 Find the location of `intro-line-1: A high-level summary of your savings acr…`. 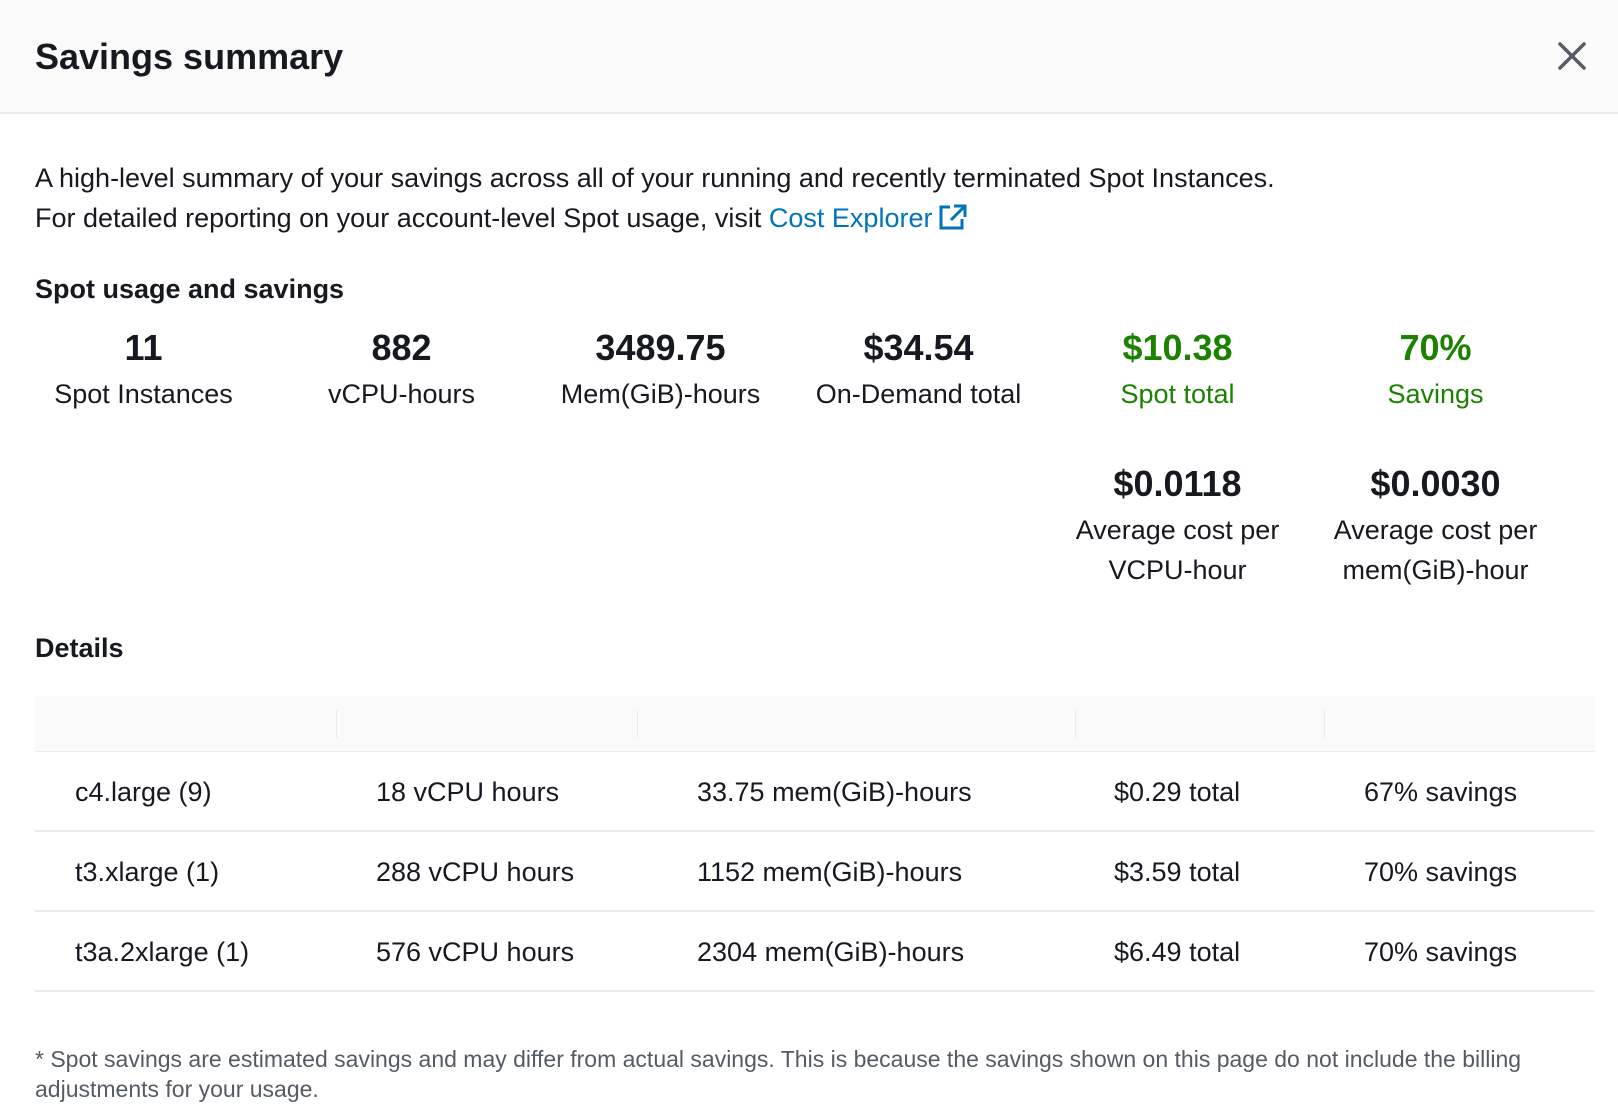

intro-line-1: A high-level summary of your savings acr… is located at coordinates (655, 178).